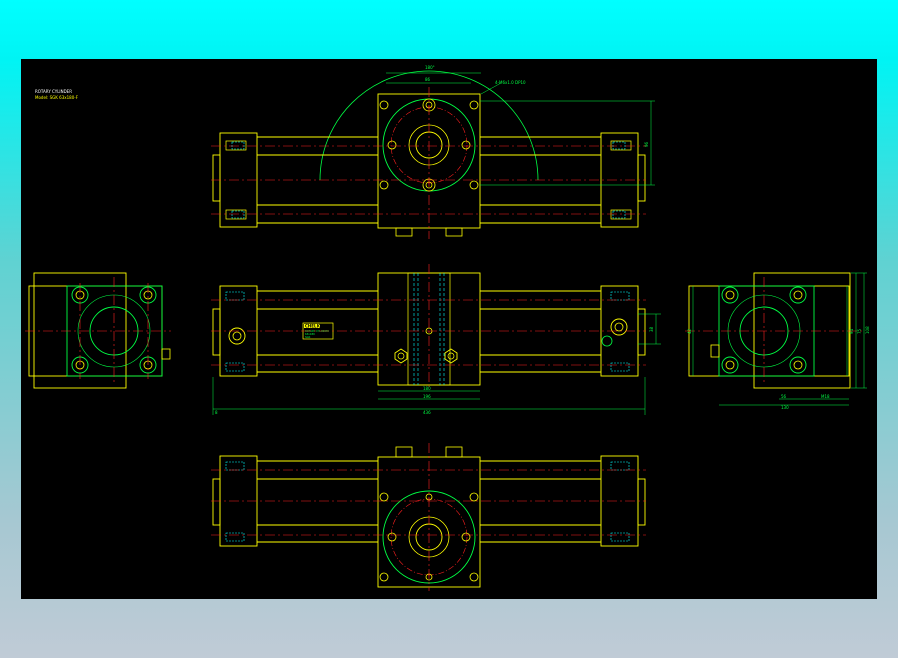 This screenshot has height=658, width=898. I want to click on dim-top-callout: 4-M6x1.0 DP10, so click(510, 82).